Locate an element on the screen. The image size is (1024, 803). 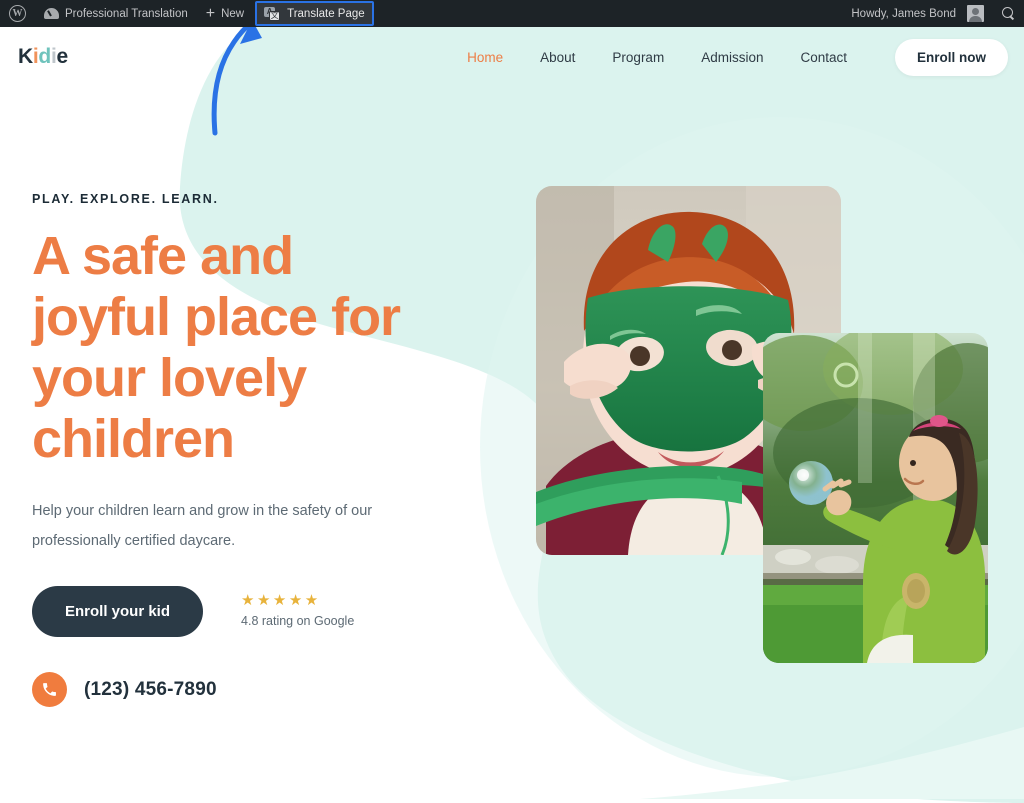
admin-bar-new-content: + New is located at coordinates (225, 13).